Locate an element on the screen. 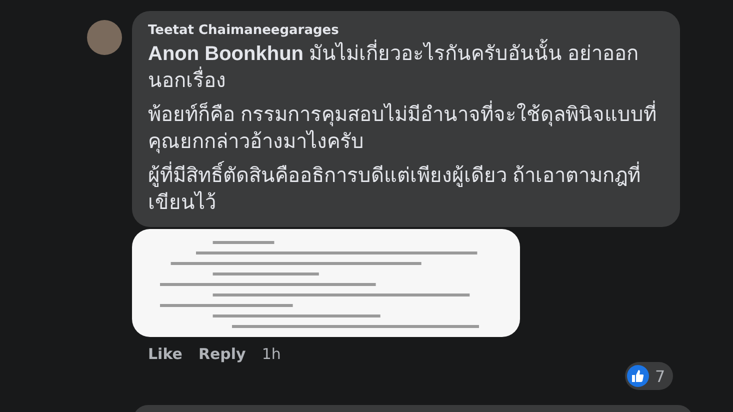  comment-text: พ้อยท์ก็คือ กรรมการคุมสอบไม่มีอำนาจที่จะใช้ดุลพินิจแบบที่คุณยกกล่าวอ้างมาไงครับ is located at coordinates (406, 129).